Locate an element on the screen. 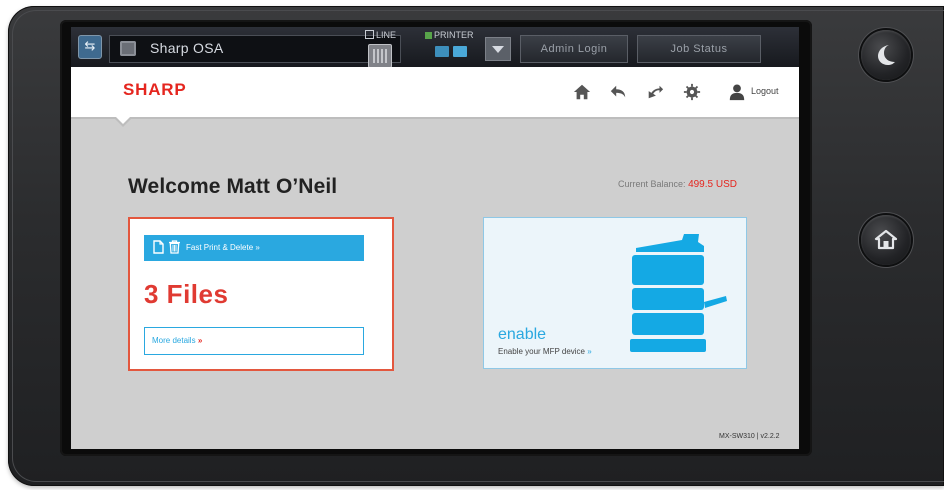 This screenshot has height=490, width=944. enable-arrow: » is located at coordinates (589, 351).